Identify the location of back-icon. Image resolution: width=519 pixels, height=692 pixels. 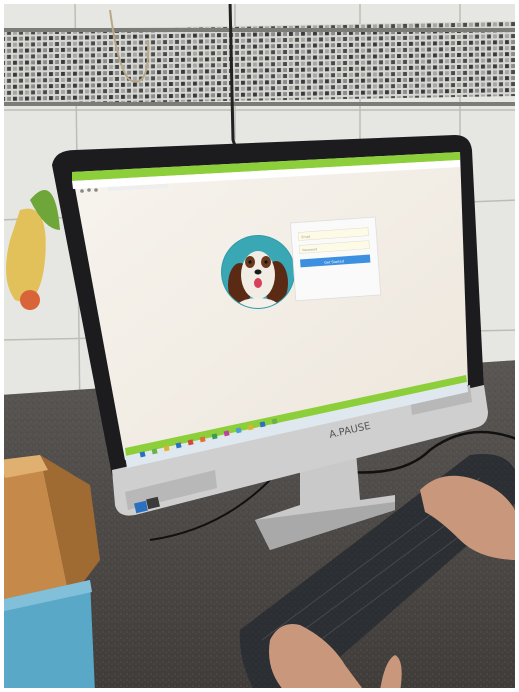
(82, 191).